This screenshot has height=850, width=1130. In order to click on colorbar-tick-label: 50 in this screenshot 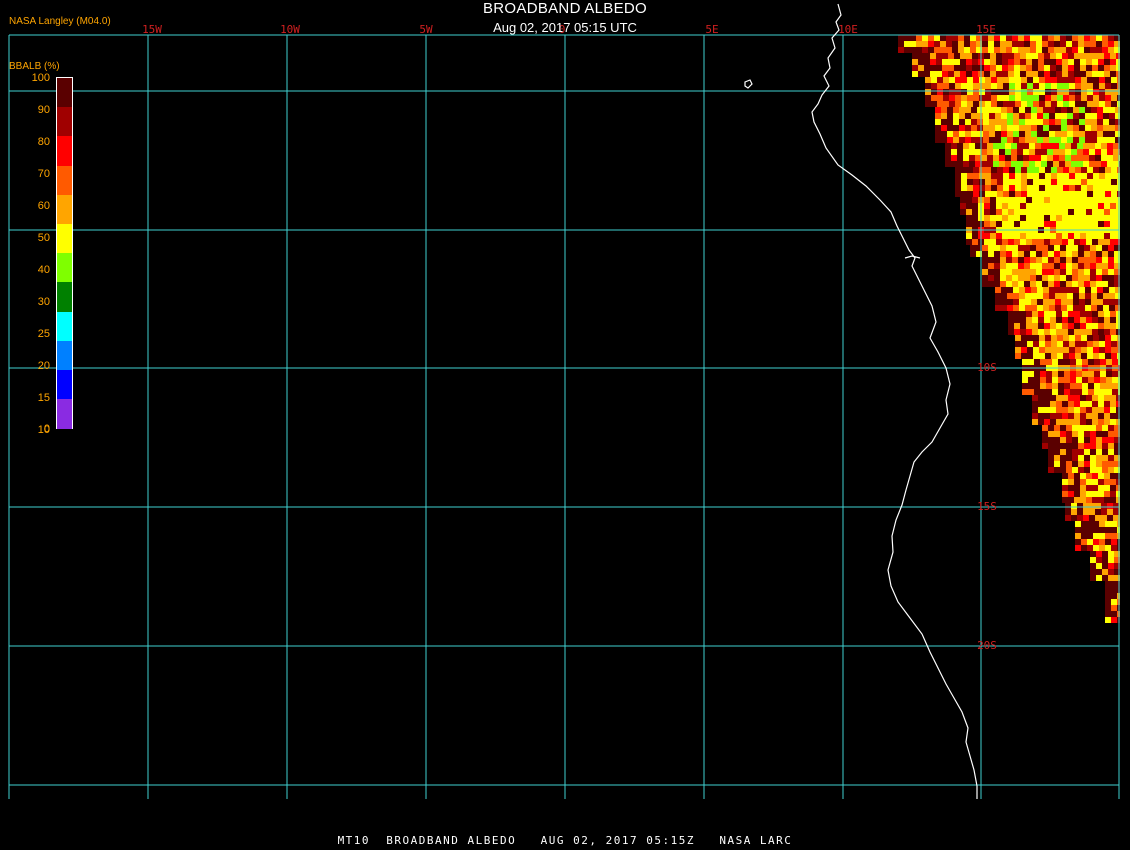, I will do `click(43, 238)`.